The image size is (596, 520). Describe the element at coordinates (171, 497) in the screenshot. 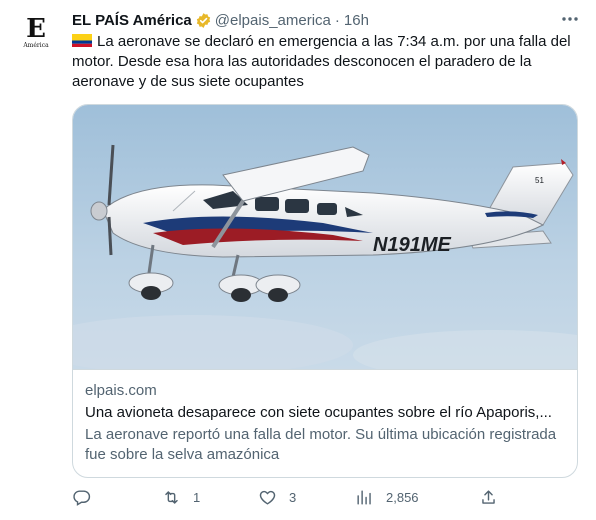

I see `retweet-icon` at that location.